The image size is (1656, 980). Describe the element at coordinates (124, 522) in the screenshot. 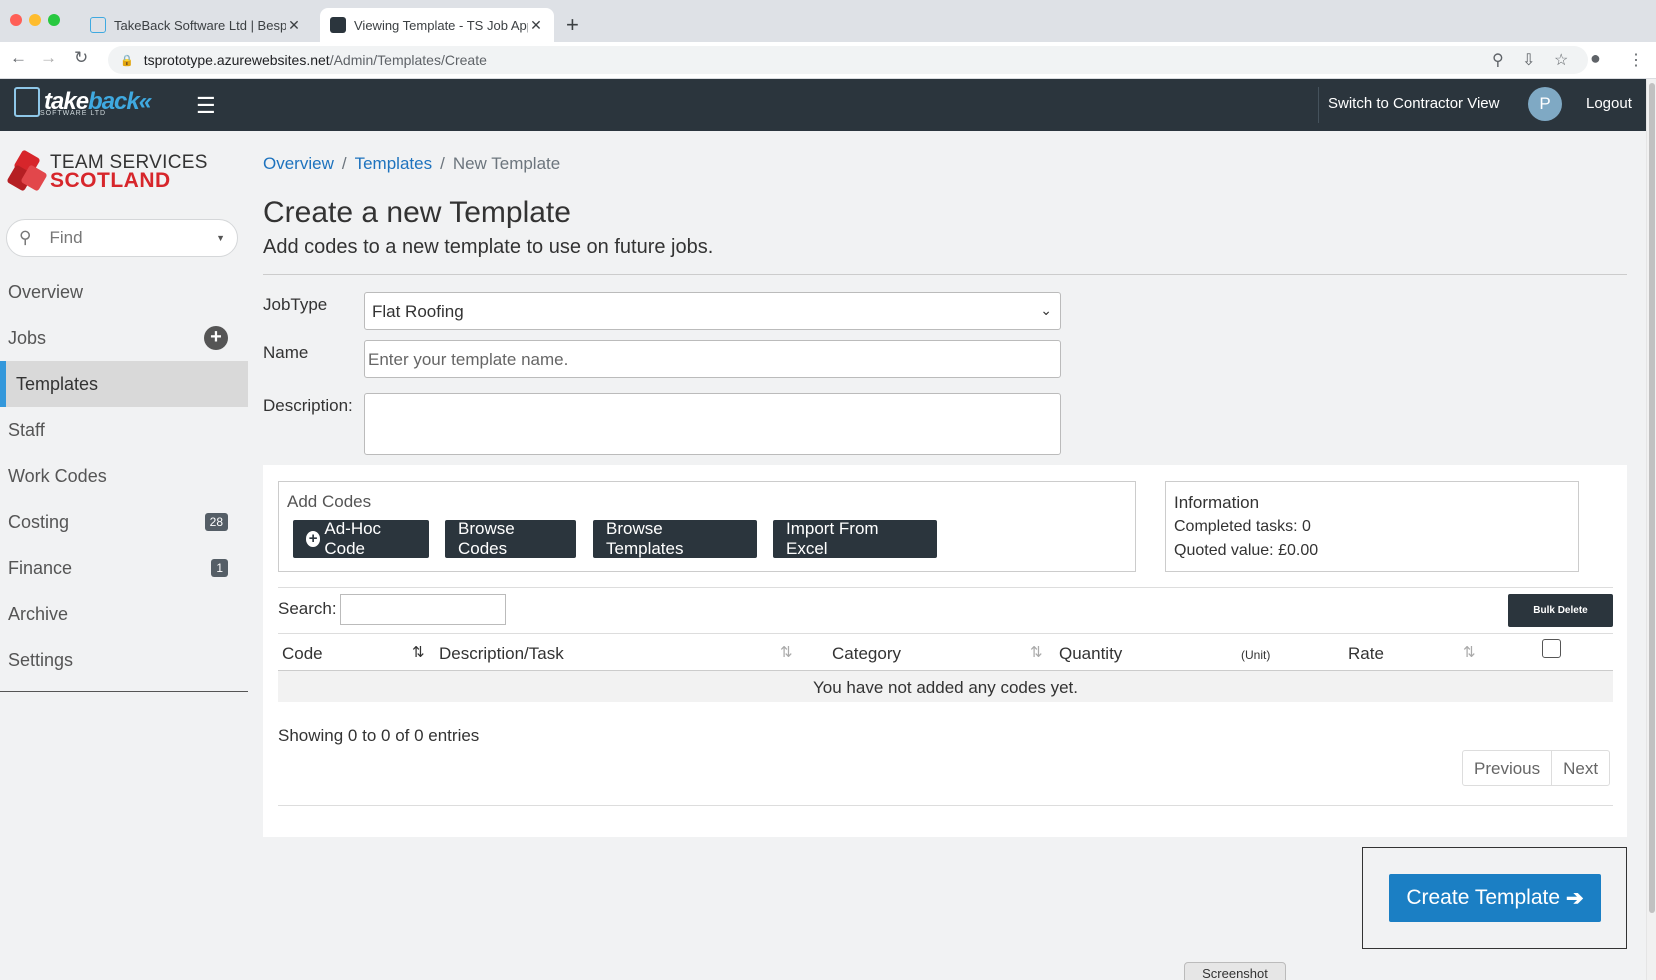

I see `sidebar-item-costing: Costing 28` at that location.